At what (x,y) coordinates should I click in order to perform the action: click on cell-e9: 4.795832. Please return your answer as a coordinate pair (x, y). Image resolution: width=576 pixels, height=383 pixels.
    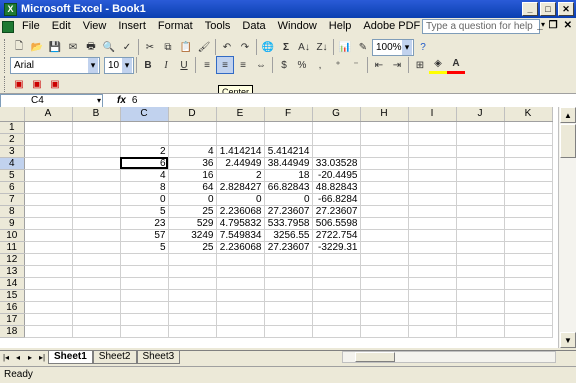
    Looking at the image, I should click on (240, 223).